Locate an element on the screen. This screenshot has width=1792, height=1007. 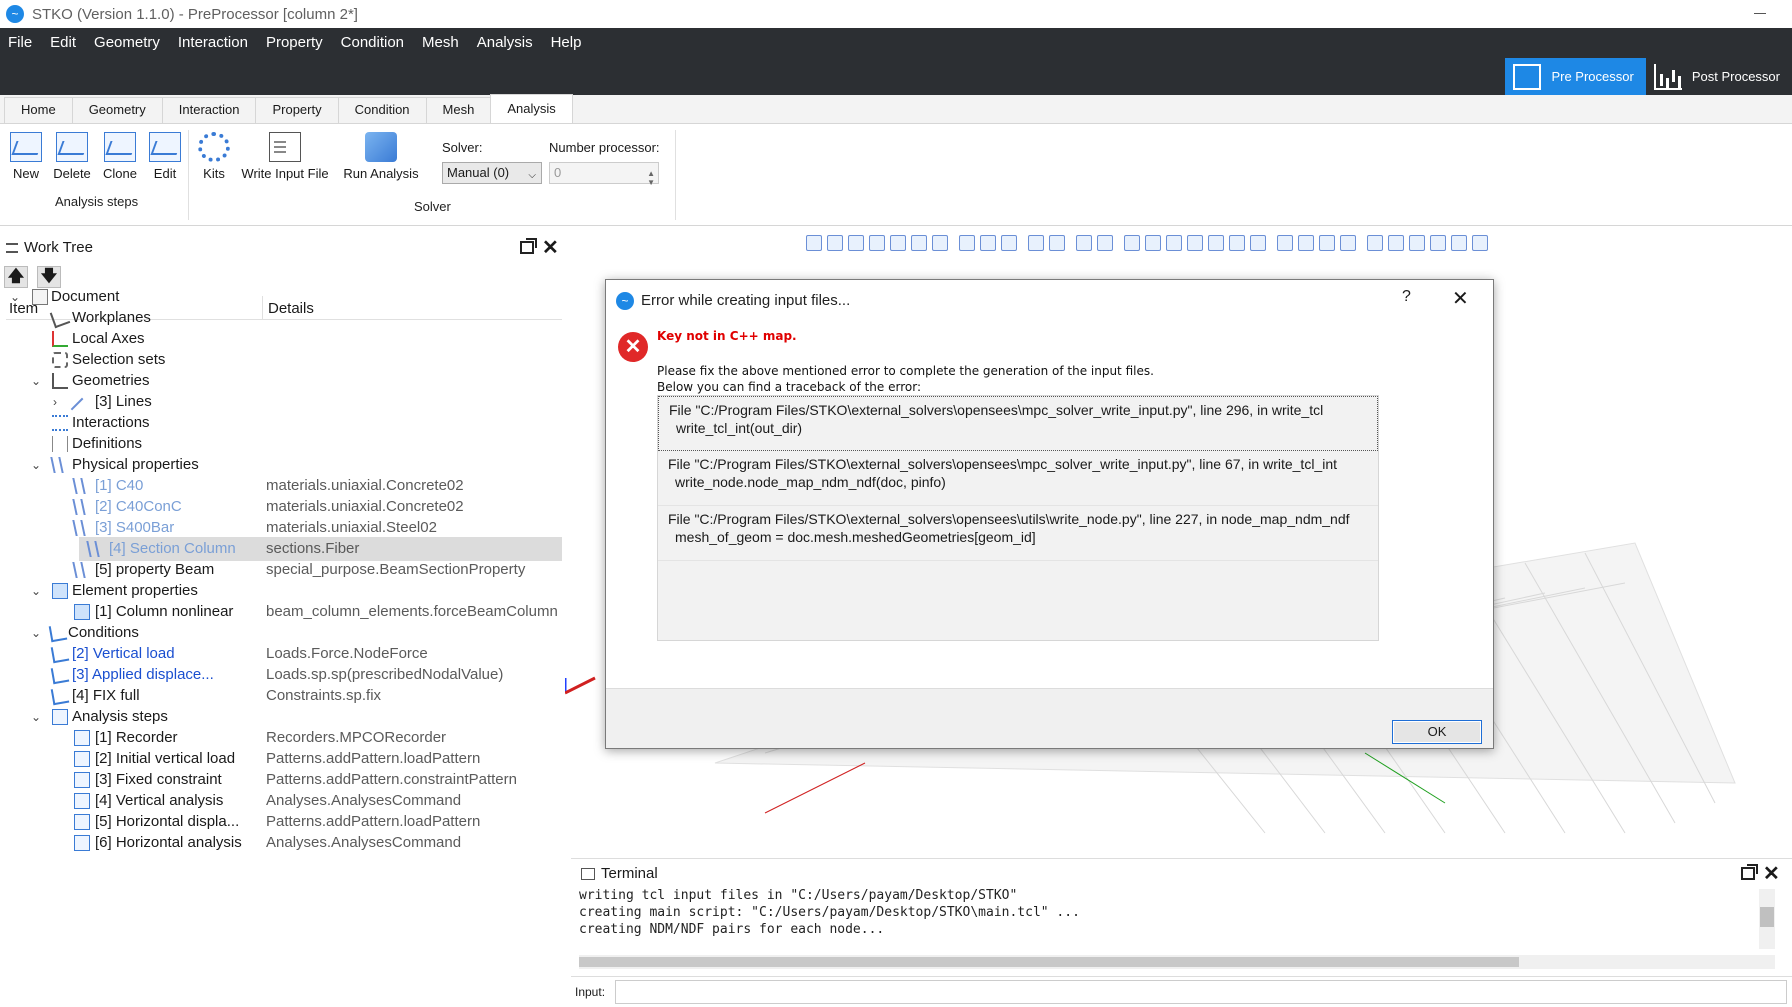
interactions-icon is located at coordinates (60, 423).